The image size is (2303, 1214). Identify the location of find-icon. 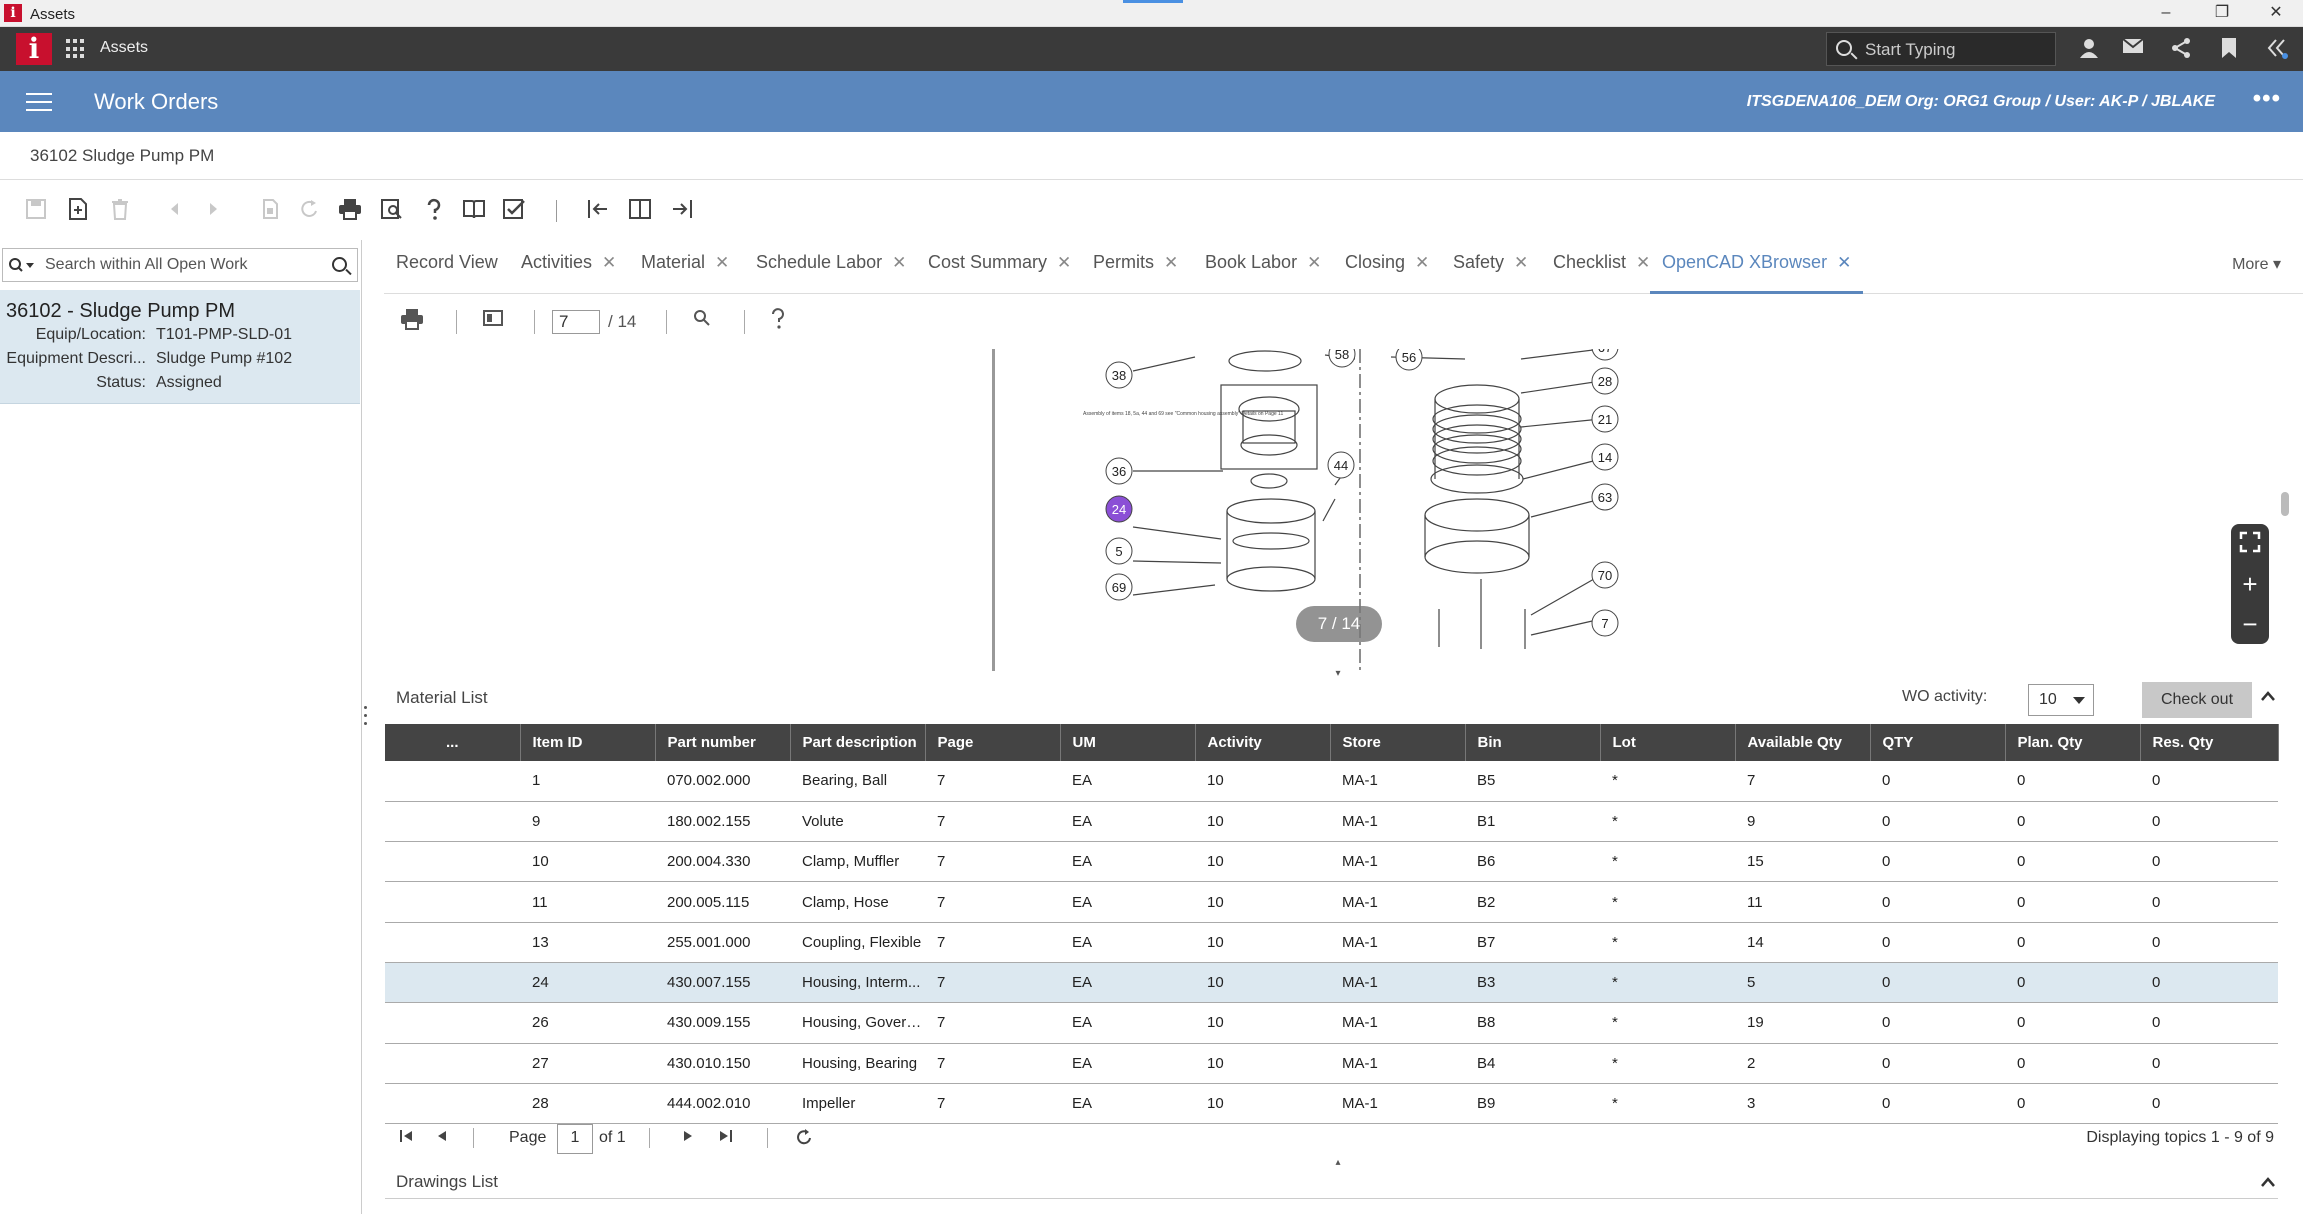
(702, 321).